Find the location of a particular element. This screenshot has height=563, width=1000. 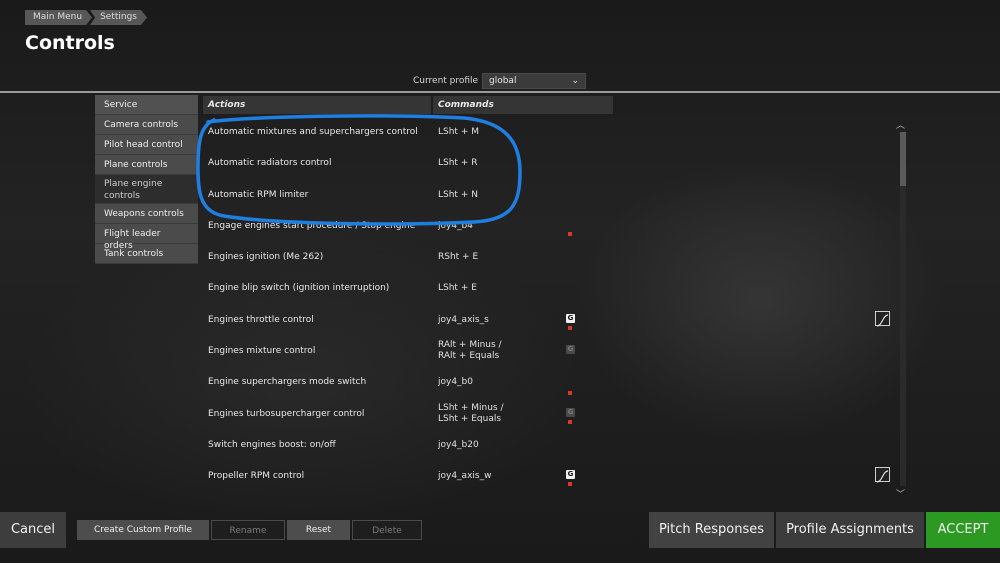

header-divider is located at coordinates (500, 92).